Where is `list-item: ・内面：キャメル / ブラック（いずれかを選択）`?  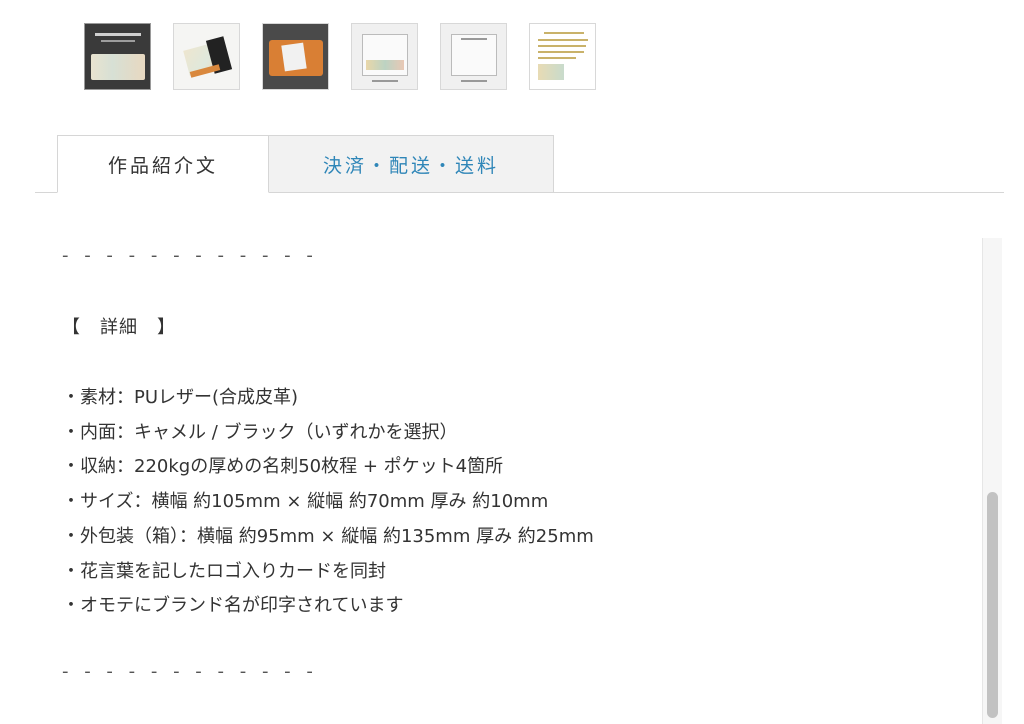 list-item: ・内面：キャメル / ブラック（いずれかを選択） is located at coordinates (260, 432).